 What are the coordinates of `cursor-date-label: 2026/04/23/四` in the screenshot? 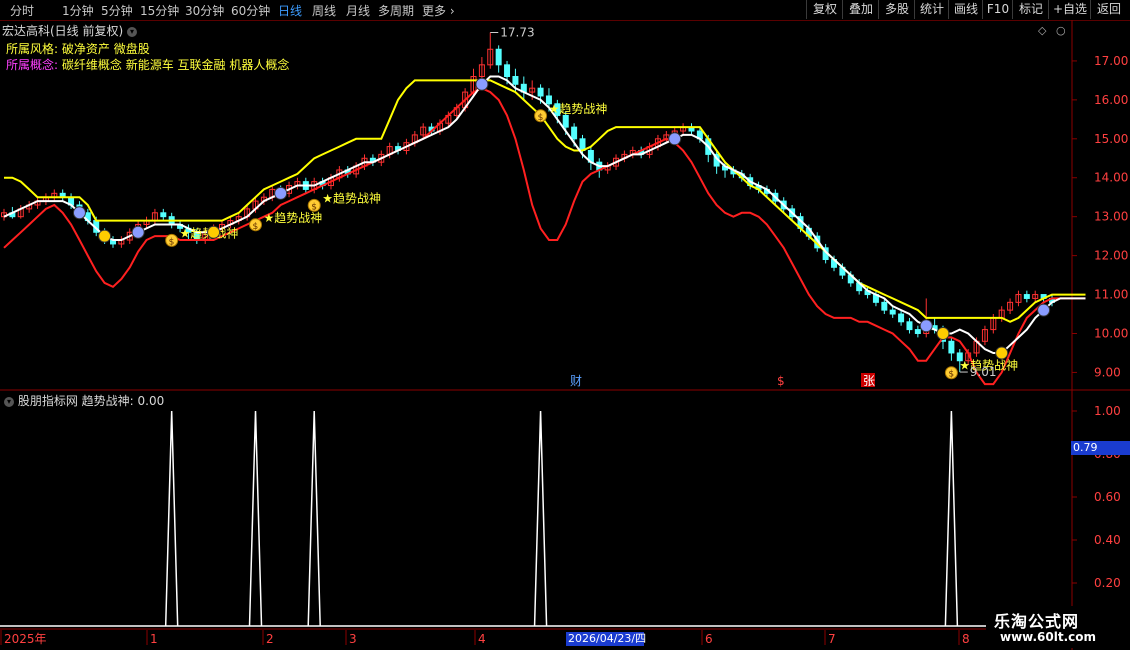 It's located at (606, 639).